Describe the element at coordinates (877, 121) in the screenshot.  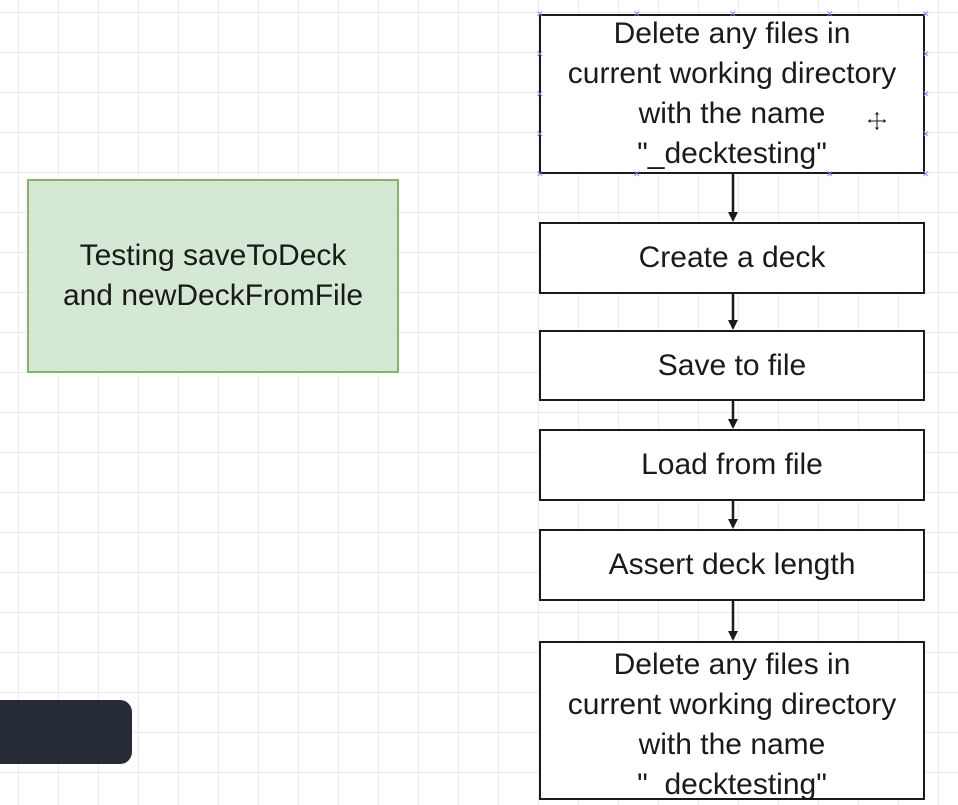
I see `move-cursor-icon` at that location.